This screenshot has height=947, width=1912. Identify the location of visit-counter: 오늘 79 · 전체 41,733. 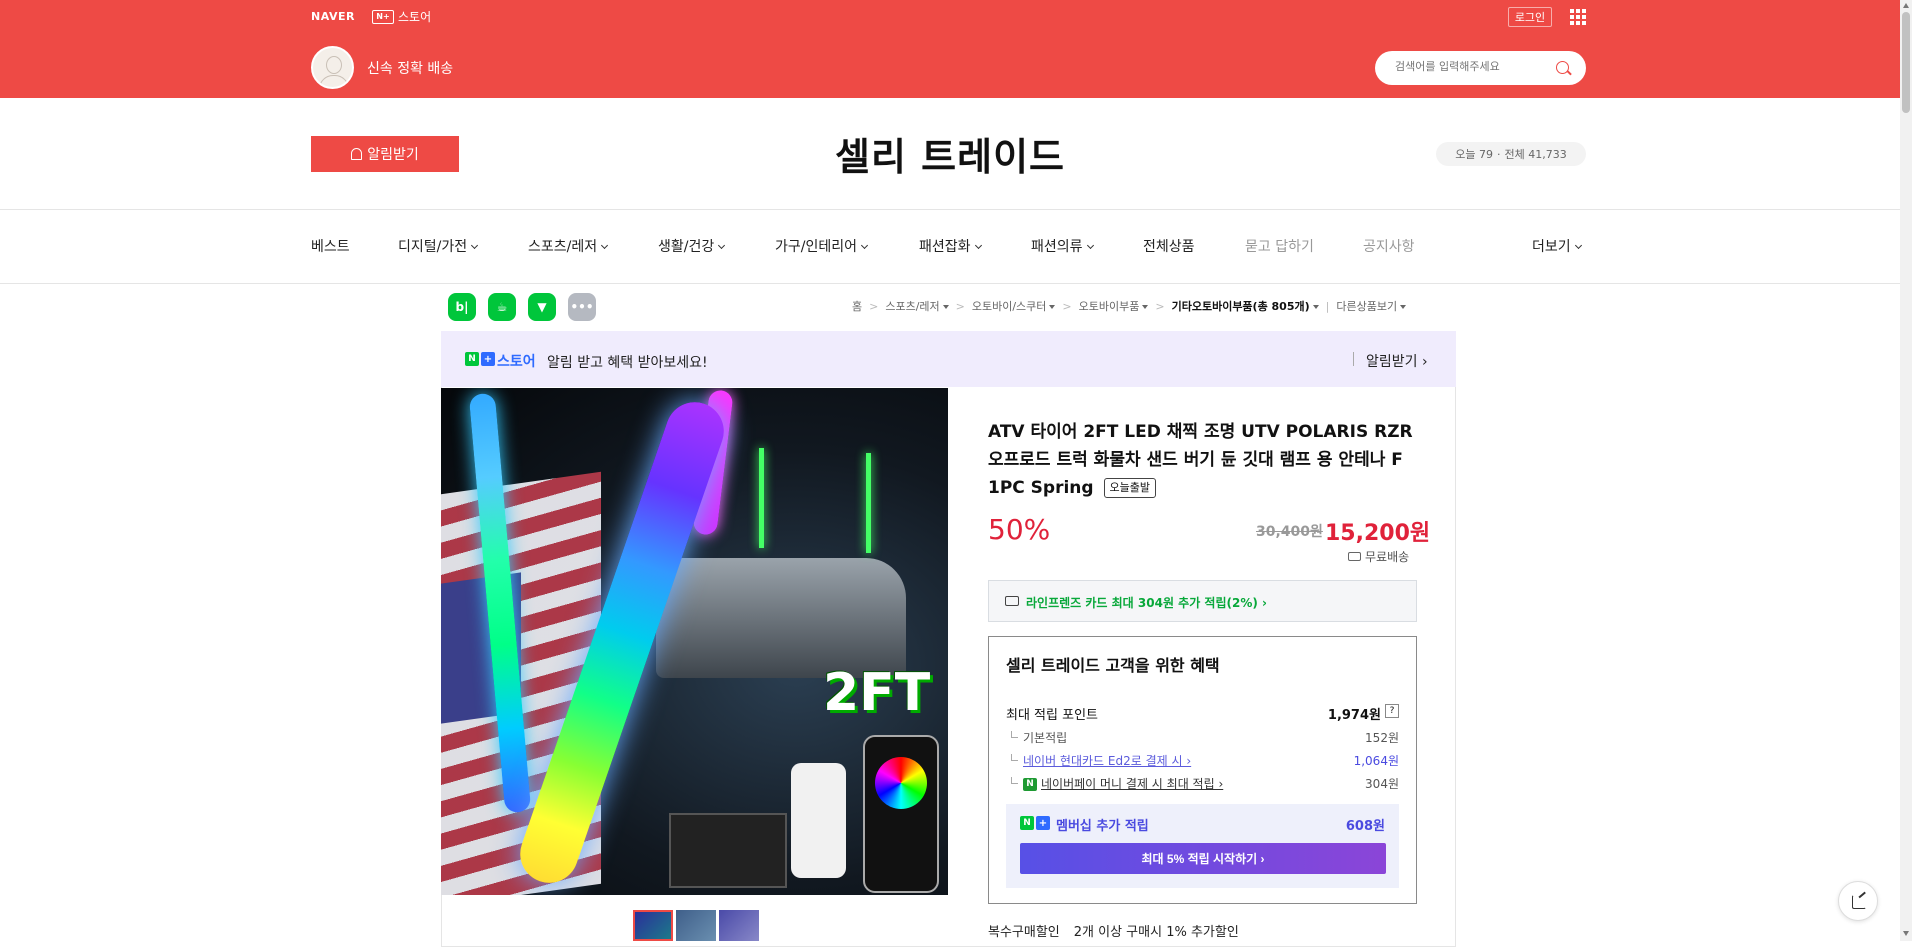
(1511, 154).